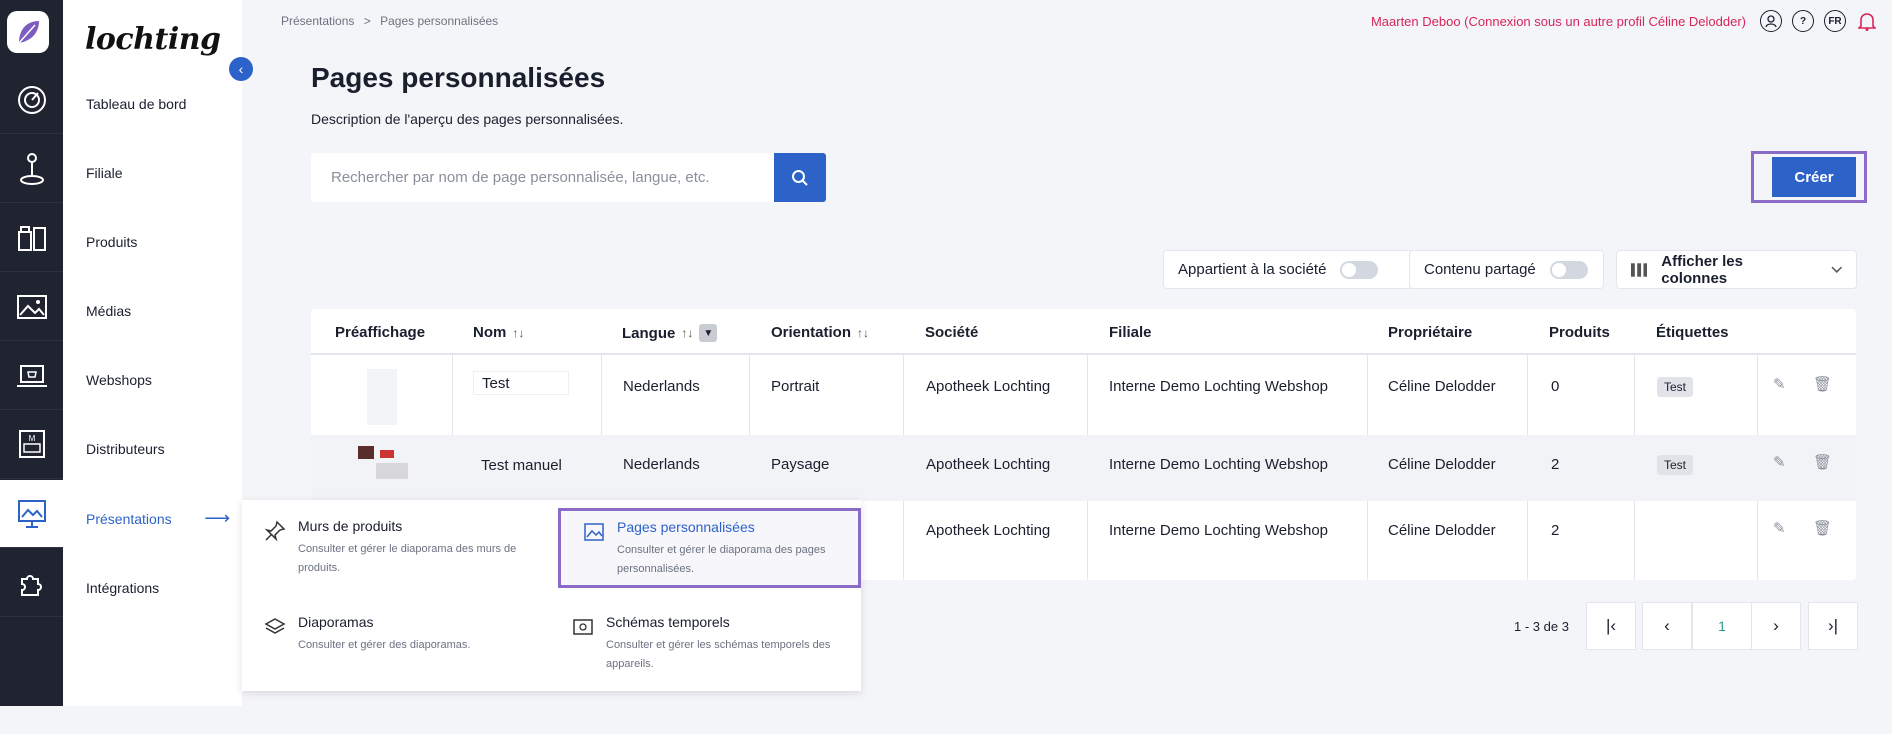  I want to click on distributor-screen-icon: M, so click(31, 445).